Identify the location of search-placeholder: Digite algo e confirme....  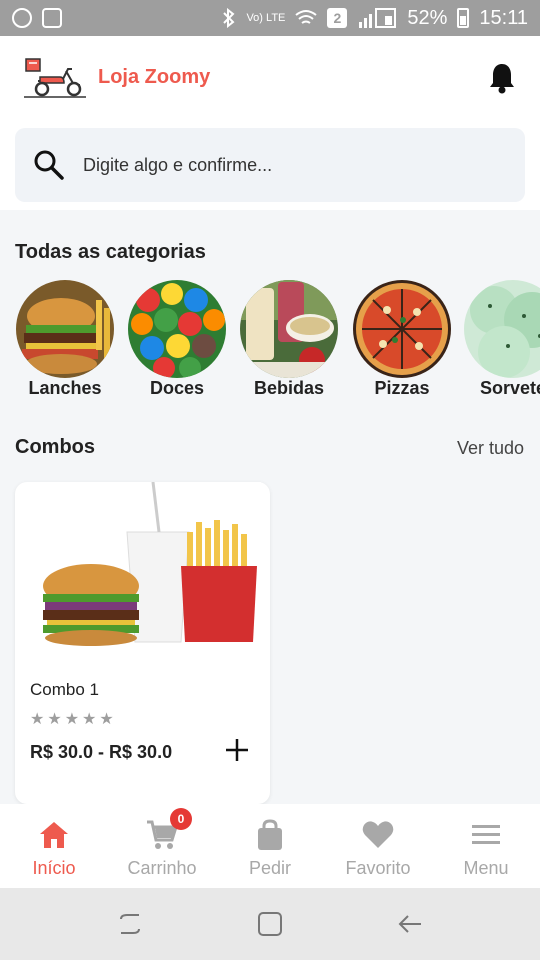
(178, 164).